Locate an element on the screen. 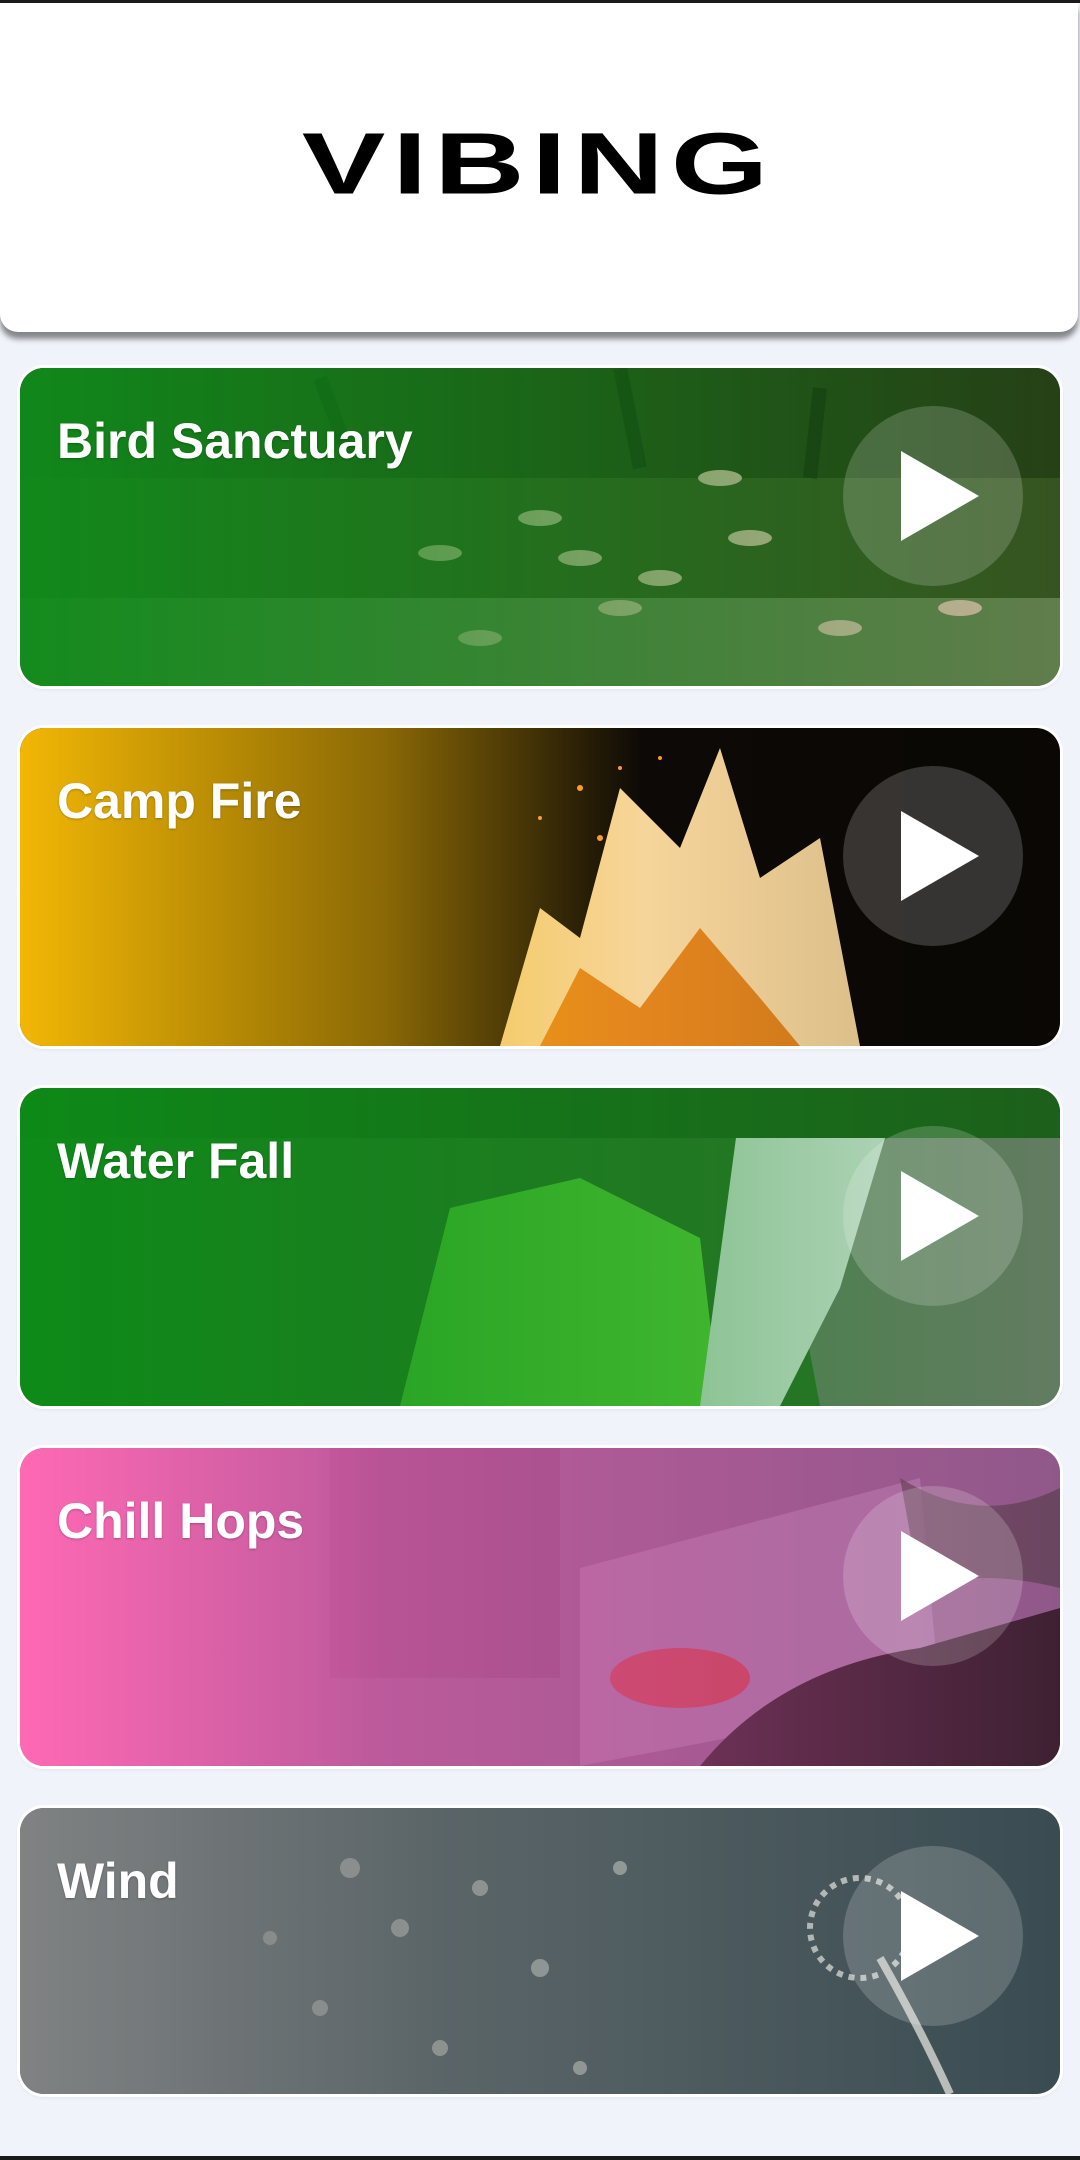 The width and height of the screenshot is (1080, 2160). card-title: Water Fall is located at coordinates (176, 1161).